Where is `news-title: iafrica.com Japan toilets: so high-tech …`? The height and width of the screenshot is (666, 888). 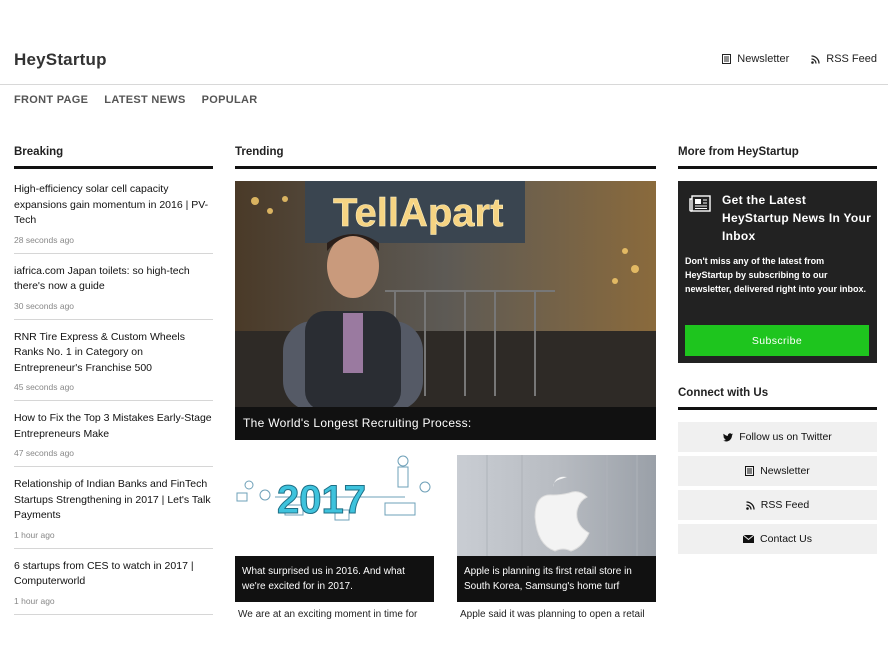
news-title: iafrica.com Japan toilets: so high-tech … is located at coordinates (113, 279).